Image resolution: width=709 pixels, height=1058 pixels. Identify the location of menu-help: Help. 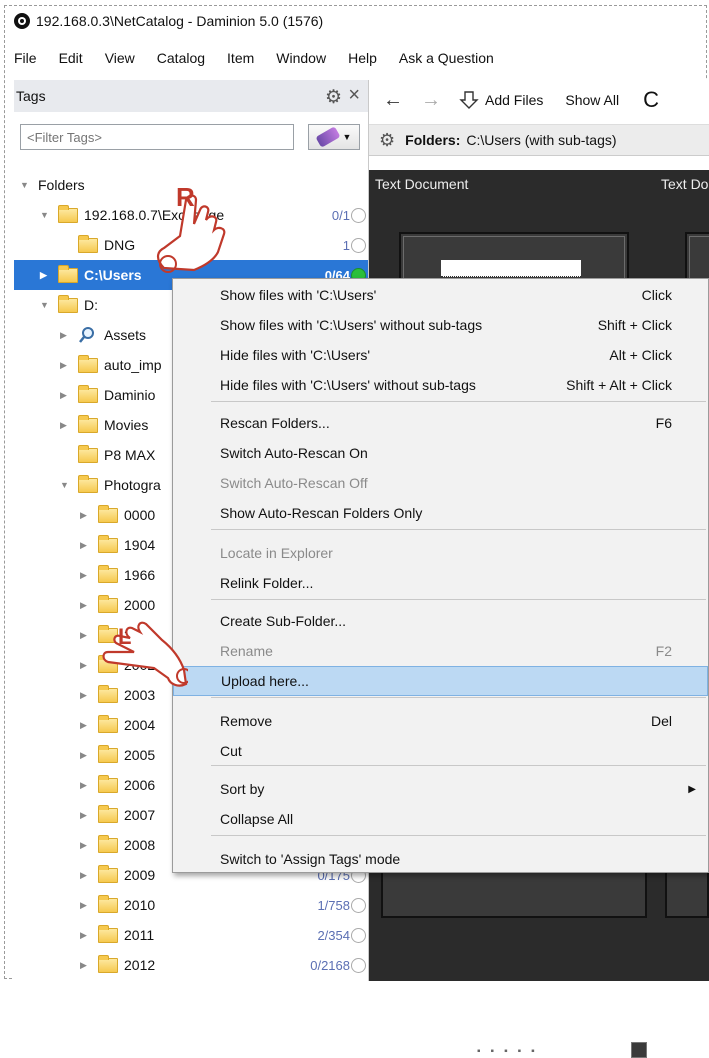
(362, 58).